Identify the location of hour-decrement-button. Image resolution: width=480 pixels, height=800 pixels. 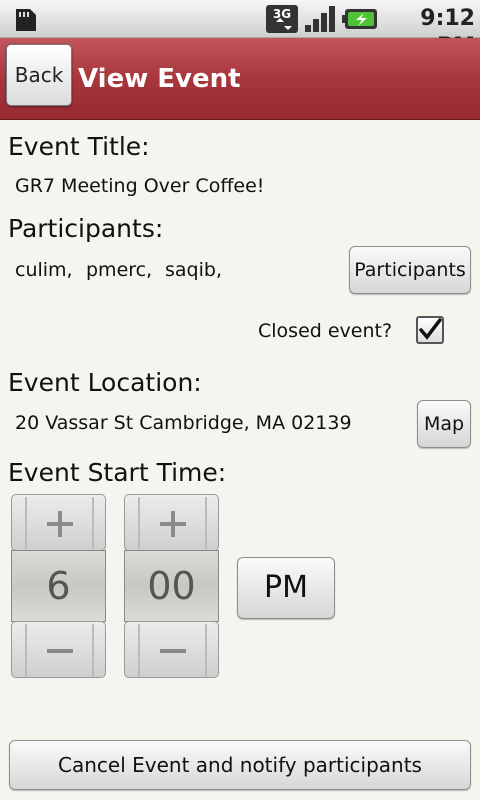
(58, 649).